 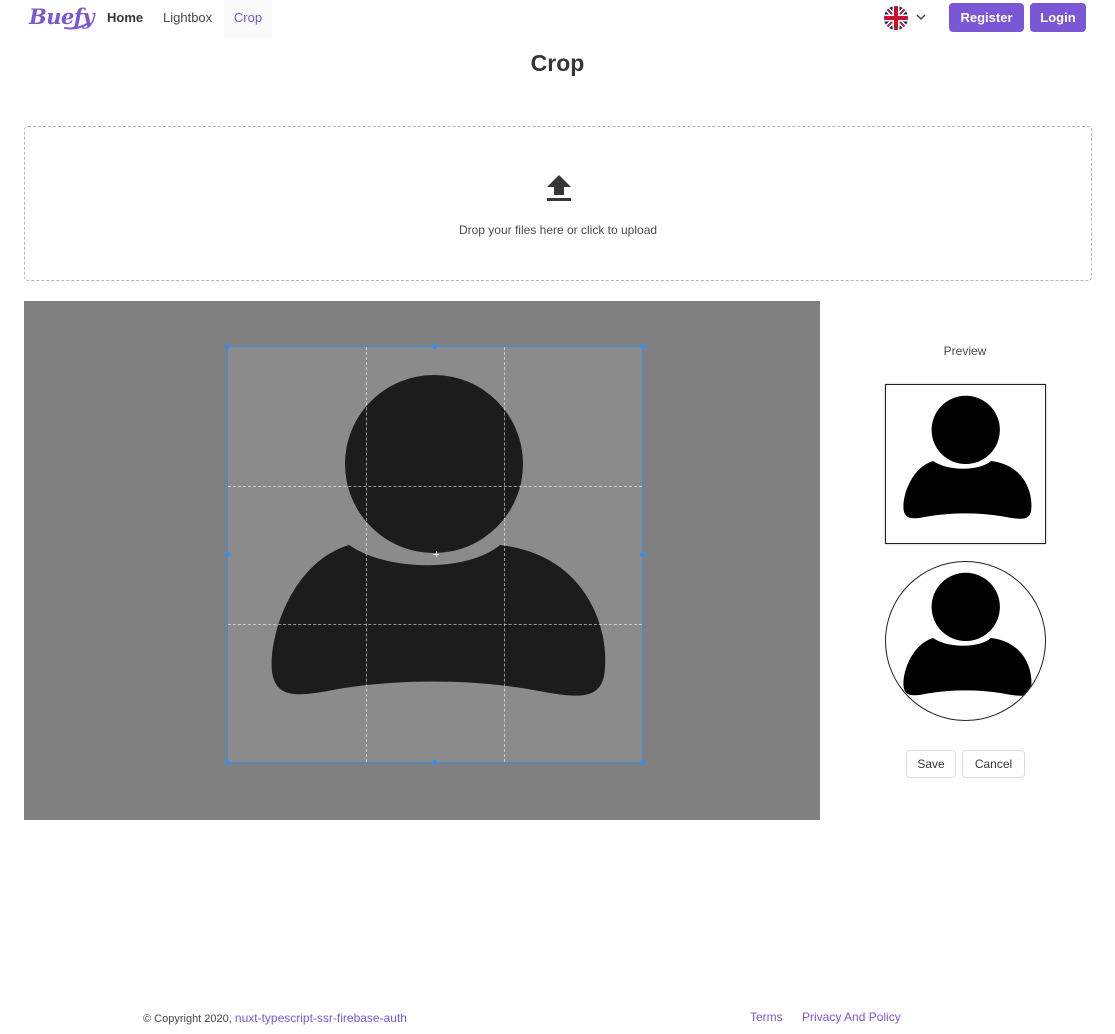 What do you see at coordinates (1058, 17) in the screenshot?
I see `login-button: Login` at bounding box center [1058, 17].